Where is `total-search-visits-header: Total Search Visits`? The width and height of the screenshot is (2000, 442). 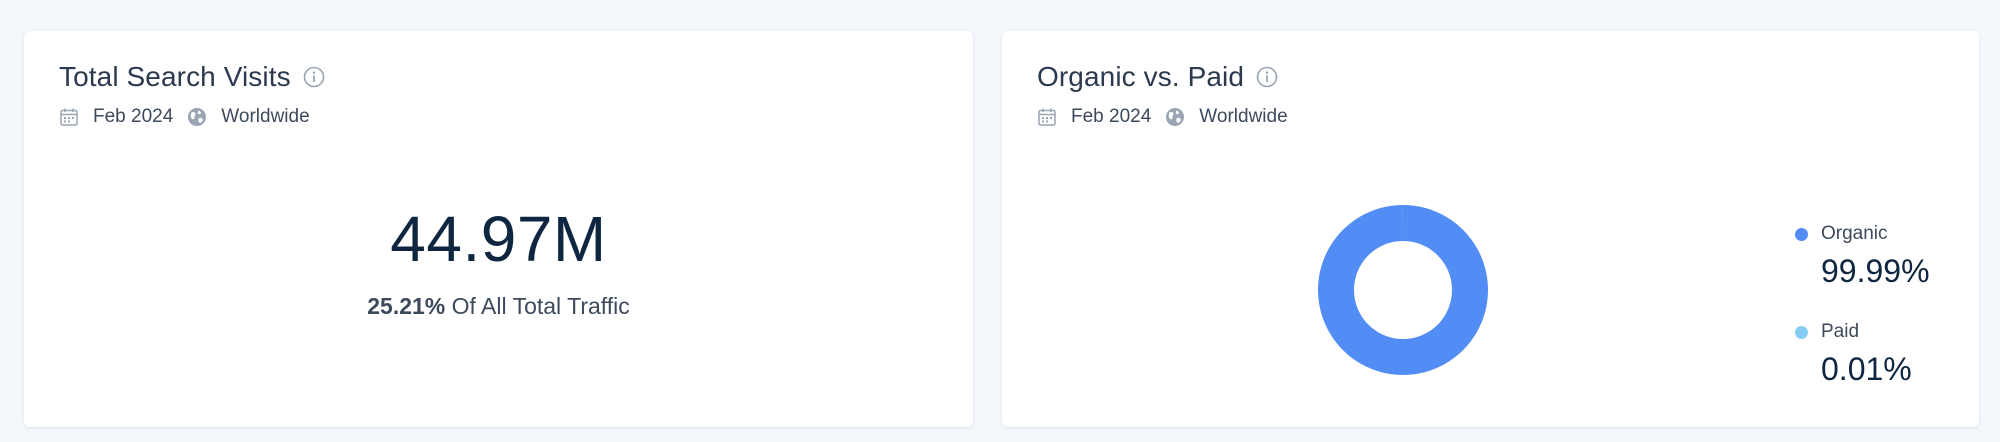
total-search-visits-header: Total Search Visits is located at coordinates (192, 77).